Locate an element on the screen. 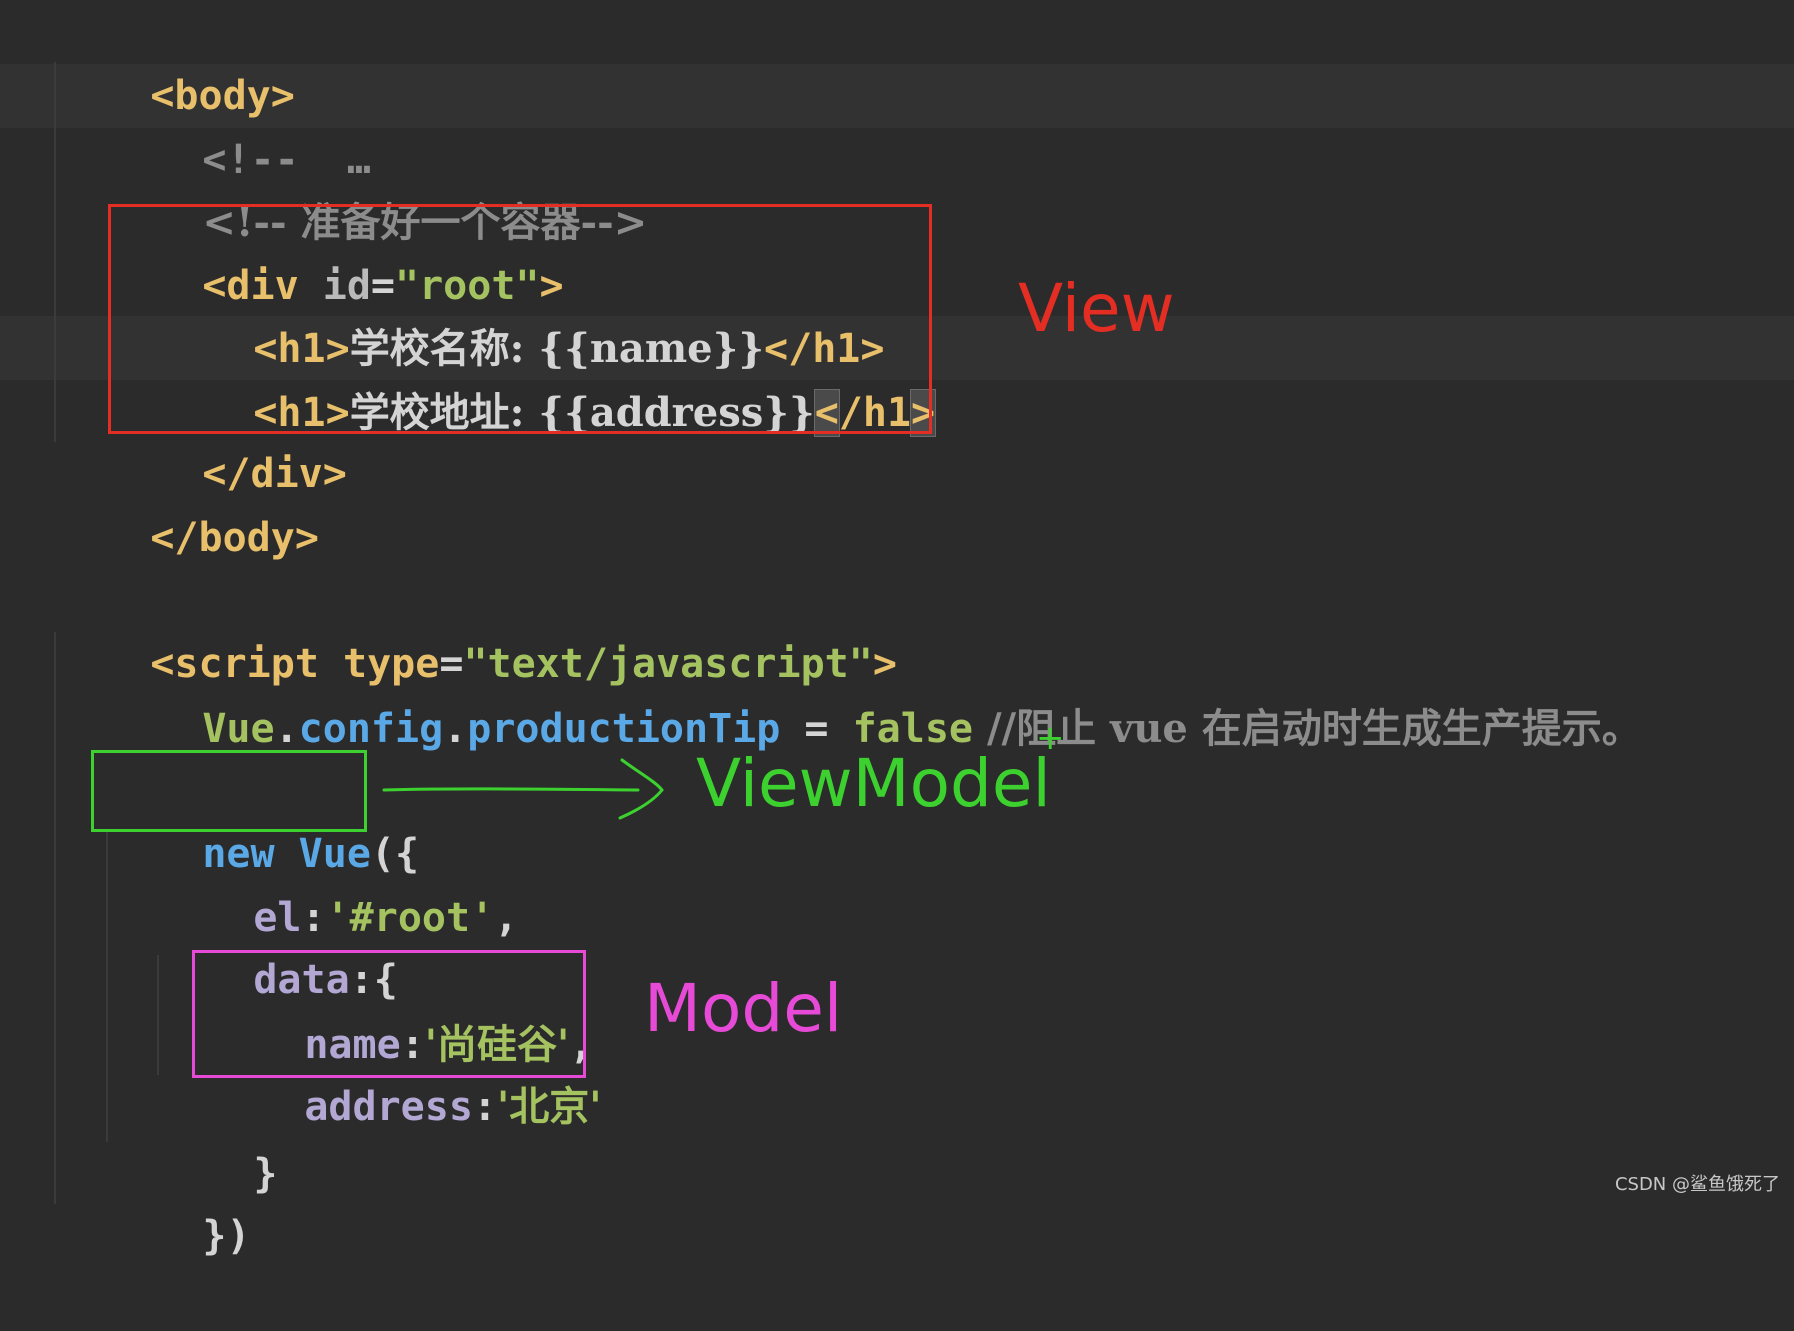  object-key: address is located at coordinates (388, 1107).